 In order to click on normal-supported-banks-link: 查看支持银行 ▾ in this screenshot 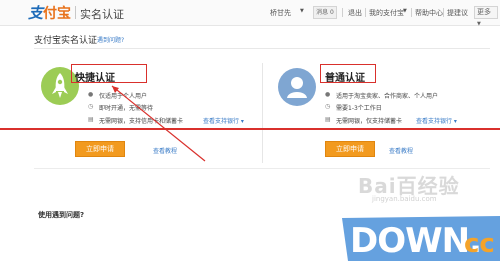, I will do `click(436, 120)`.